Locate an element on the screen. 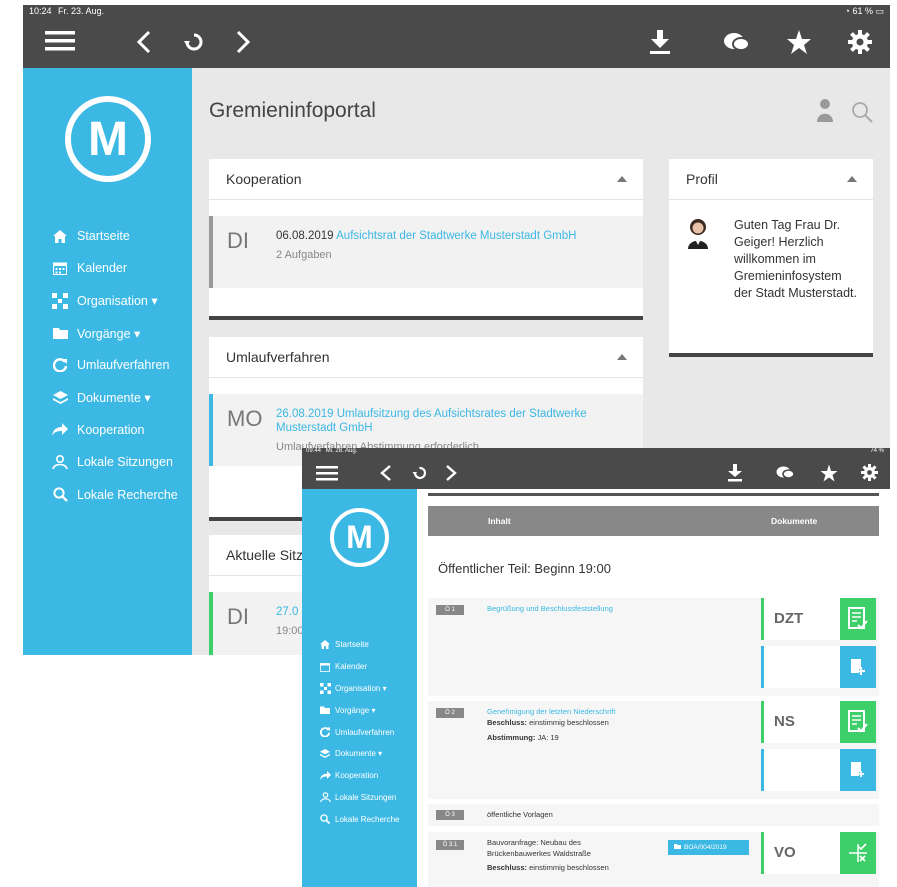 This screenshot has height=887, width=897. avatar is located at coordinates (698, 233).